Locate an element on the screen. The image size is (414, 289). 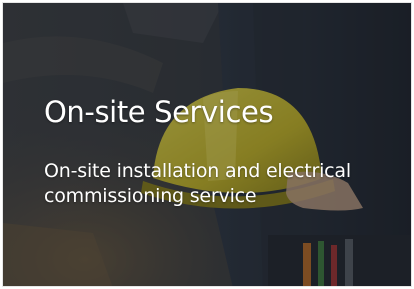
card-title: On-site Services is located at coordinates (159, 112).